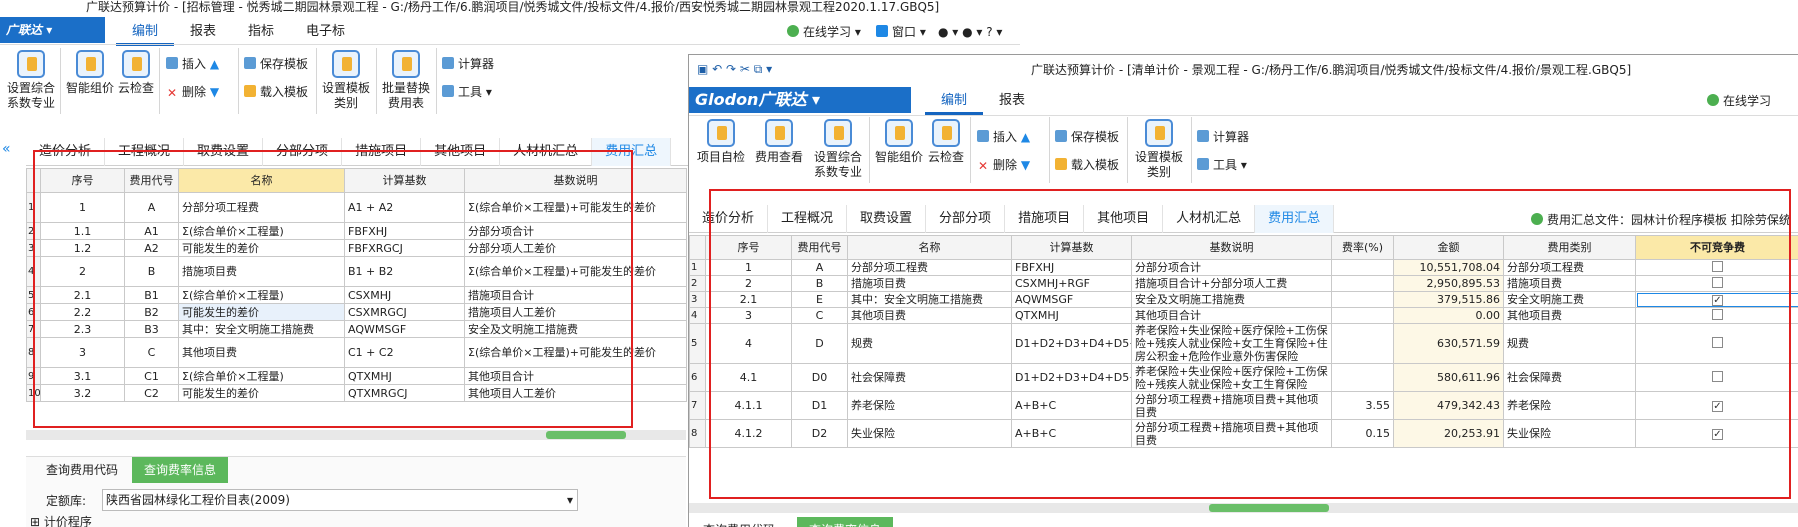  I want to click on seq-cell: 3.1, so click(82, 376).